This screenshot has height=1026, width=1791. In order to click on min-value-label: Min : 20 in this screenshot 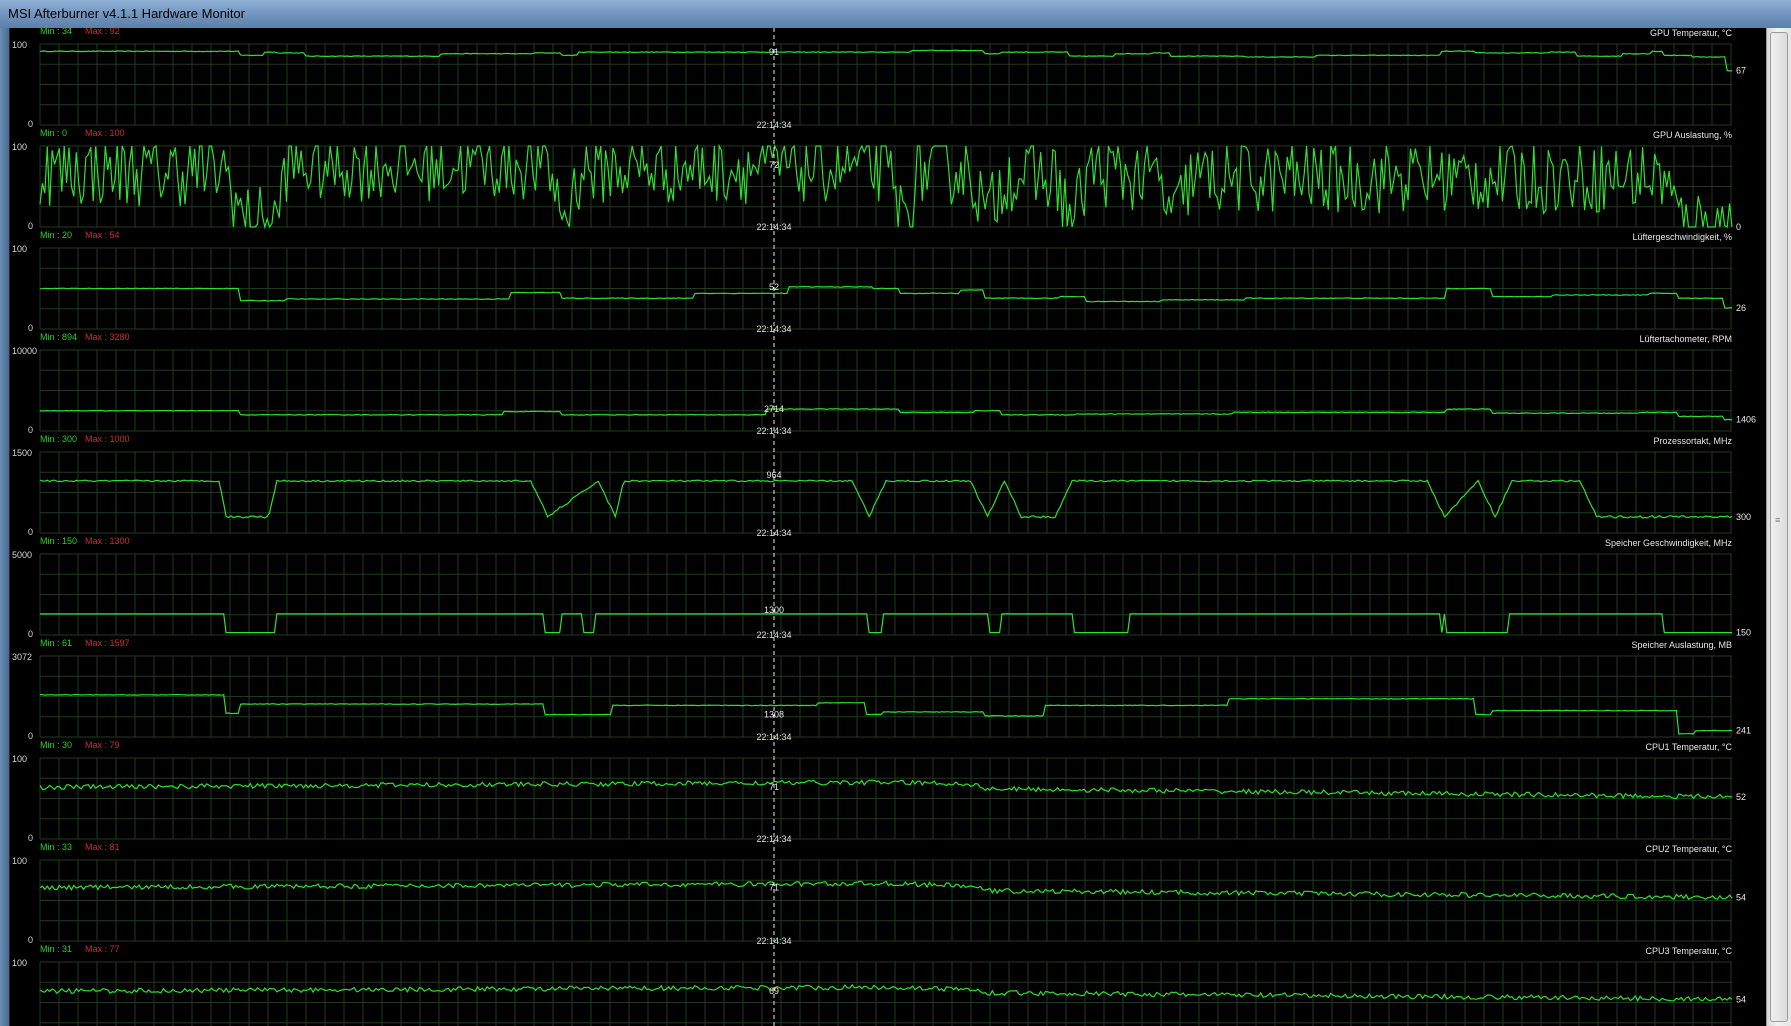, I will do `click(56, 235)`.